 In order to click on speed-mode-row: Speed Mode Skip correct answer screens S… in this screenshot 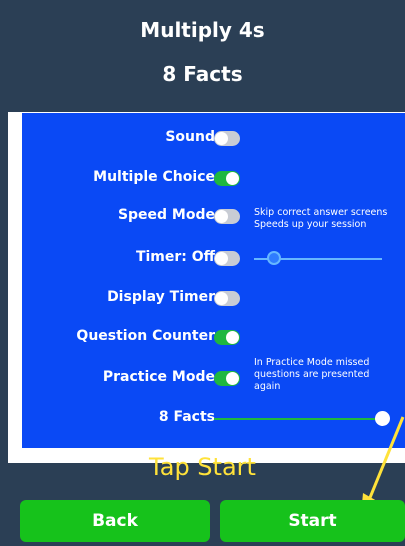, I will do `click(213, 216)`.